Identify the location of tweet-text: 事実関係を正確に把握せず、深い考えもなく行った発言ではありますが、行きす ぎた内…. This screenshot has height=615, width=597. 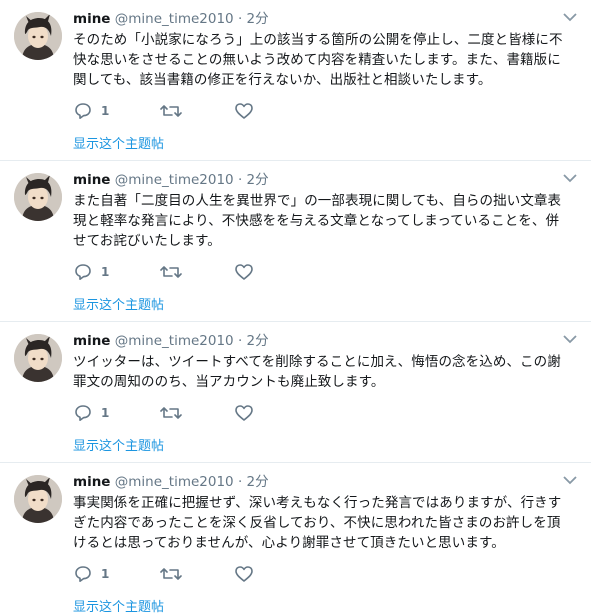
(317, 523).